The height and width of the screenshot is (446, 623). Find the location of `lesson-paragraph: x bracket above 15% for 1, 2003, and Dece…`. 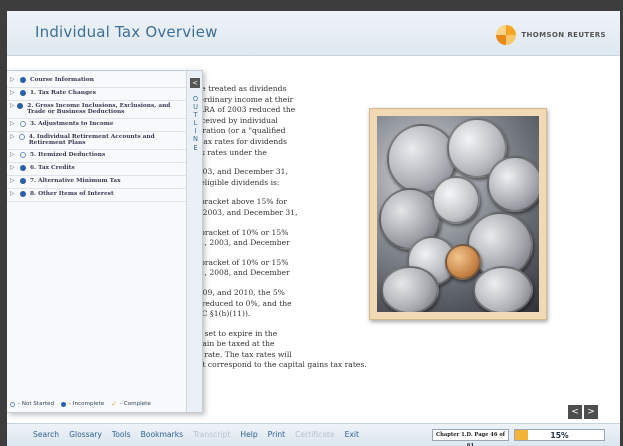

lesson-paragraph: x bracket above 15% for 1, 2003, and Dece… is located at coordinates (278, 207).